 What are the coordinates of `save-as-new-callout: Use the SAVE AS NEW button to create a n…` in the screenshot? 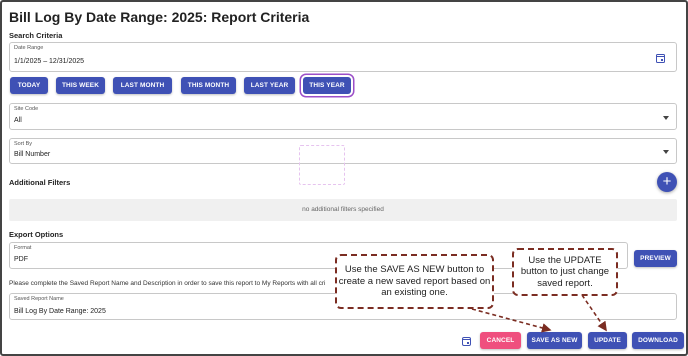 It's located at (414, 281).